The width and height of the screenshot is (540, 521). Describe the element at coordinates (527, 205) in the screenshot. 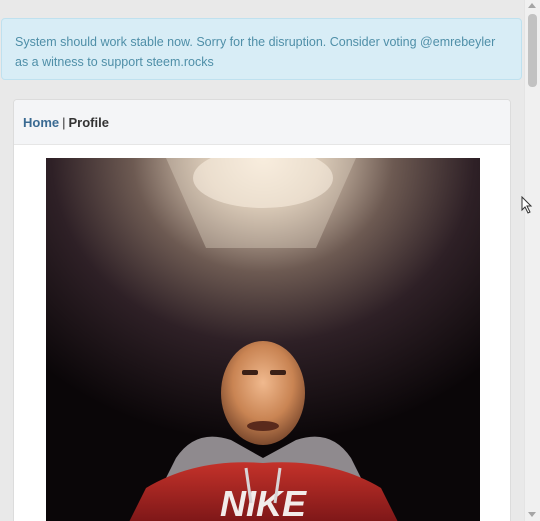

I see `mouse-cursor-icon` at that location.